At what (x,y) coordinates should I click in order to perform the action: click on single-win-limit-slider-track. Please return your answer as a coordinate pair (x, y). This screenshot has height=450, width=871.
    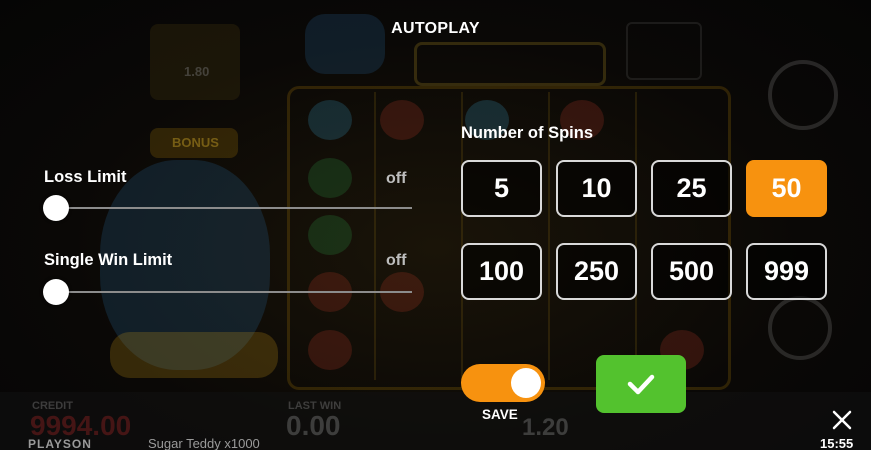
    Looking at the image, I should click on (234, 292).